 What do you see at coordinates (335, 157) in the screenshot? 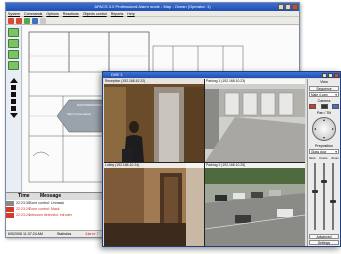
I see `zoom-label: Zoom` at bounding box center [335, 157].